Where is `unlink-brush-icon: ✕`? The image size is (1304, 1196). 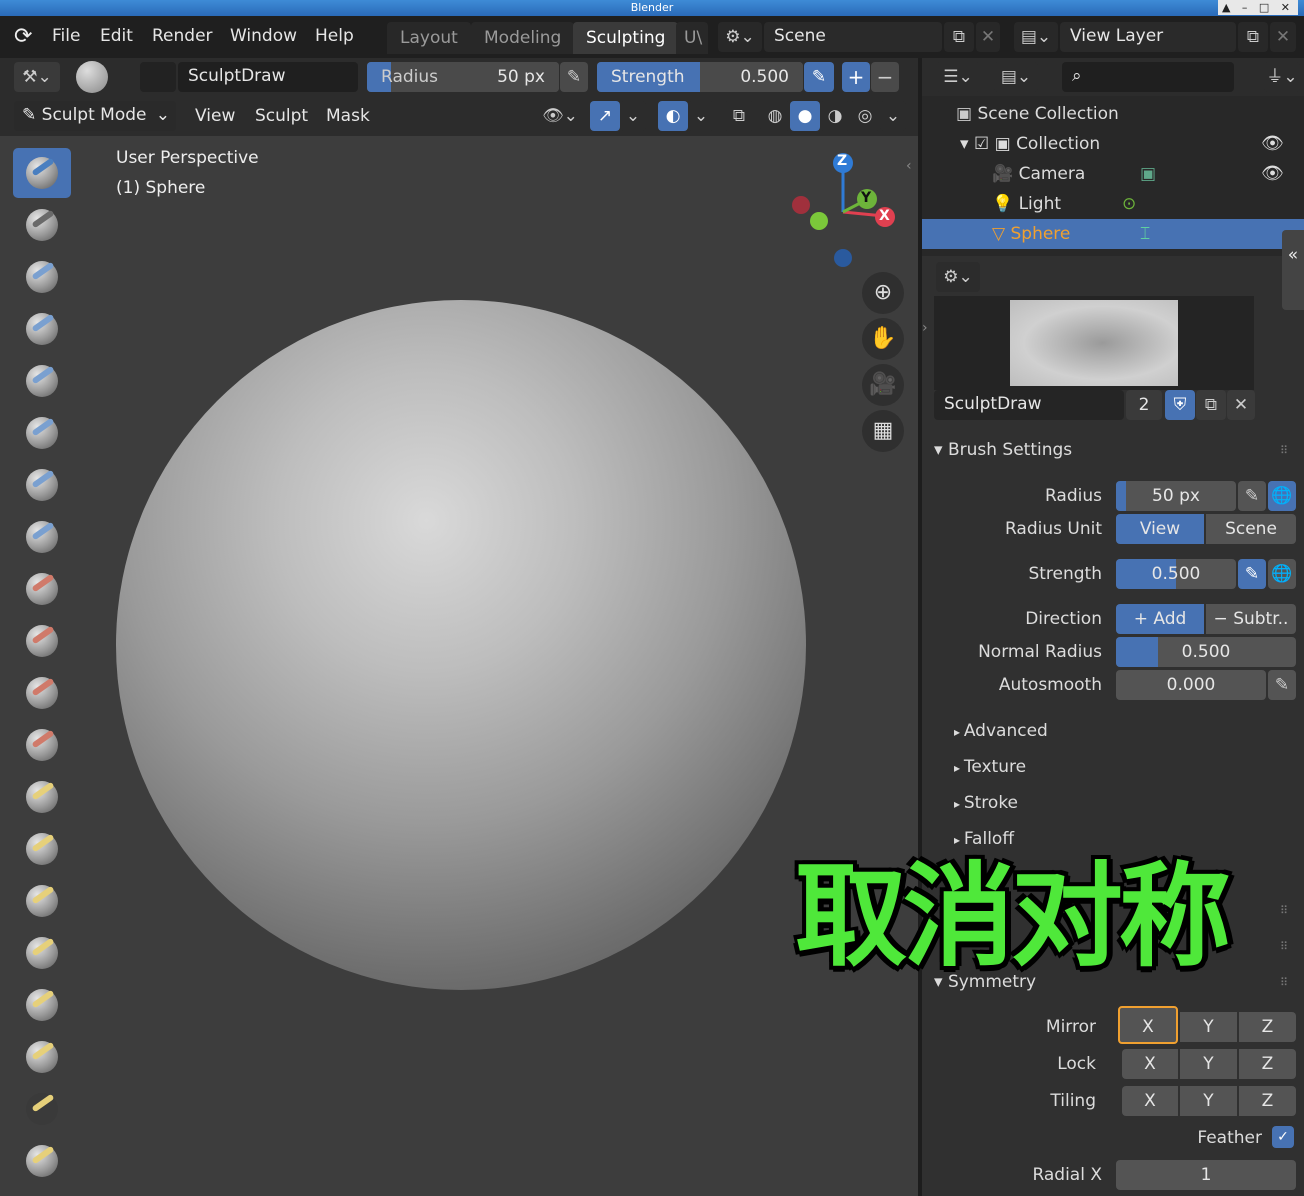 unlink-brush-icon: ✕ is located at coordinates (1241, 405).